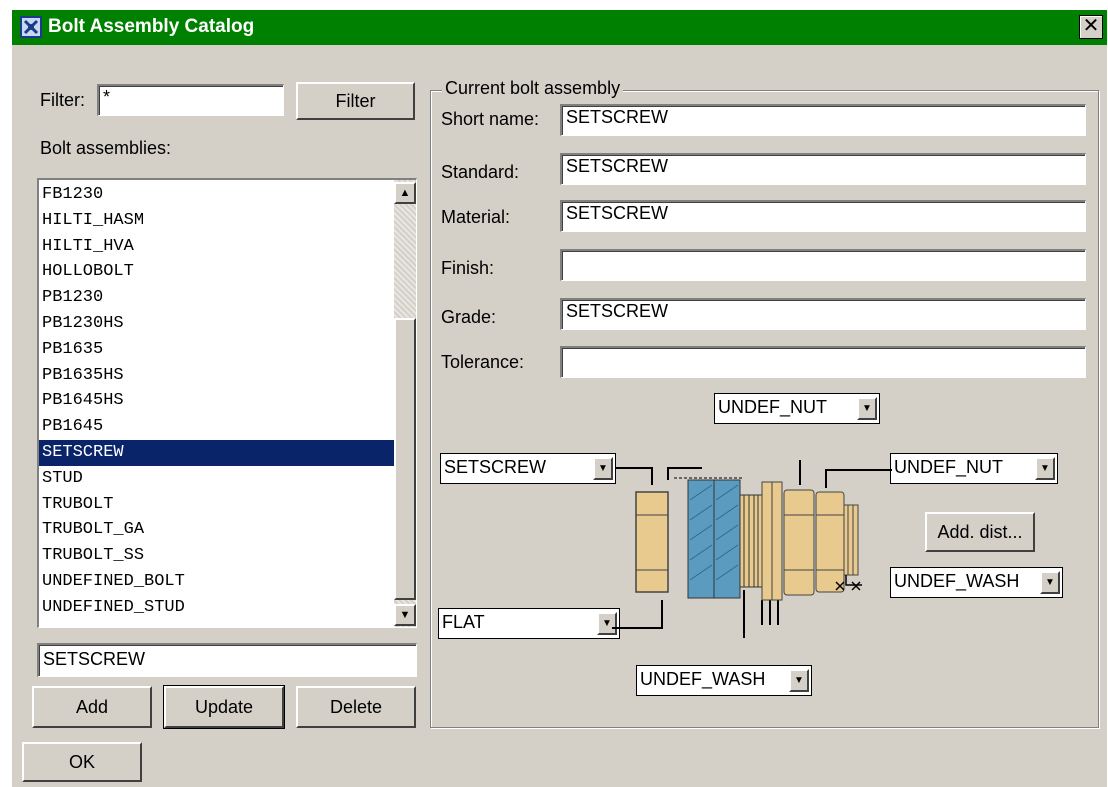 The width and height of the screenshot is (1108, 787). What do you see at coordinates (773, 407) in the screenshot?
I see `top-nut-value: UNDEF_NUT` at bounding box center [773, 407].